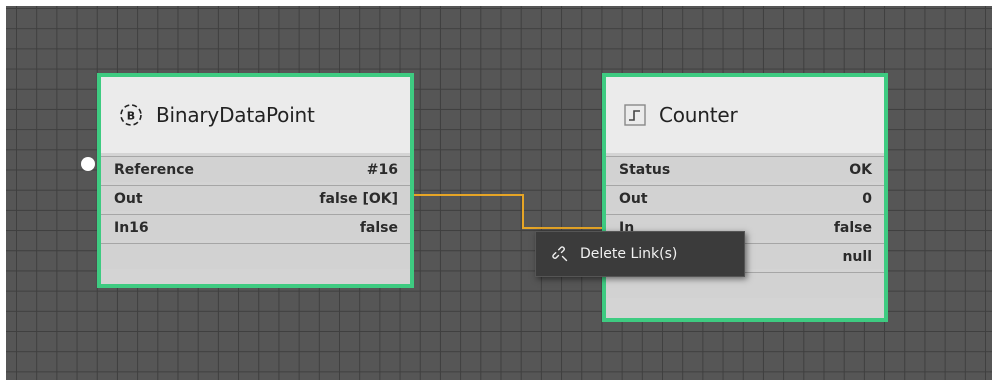  What do you see at coordinates (745, 115) in the screenshot?
I see `node-header: Counter` at bounding box center [745, 115].